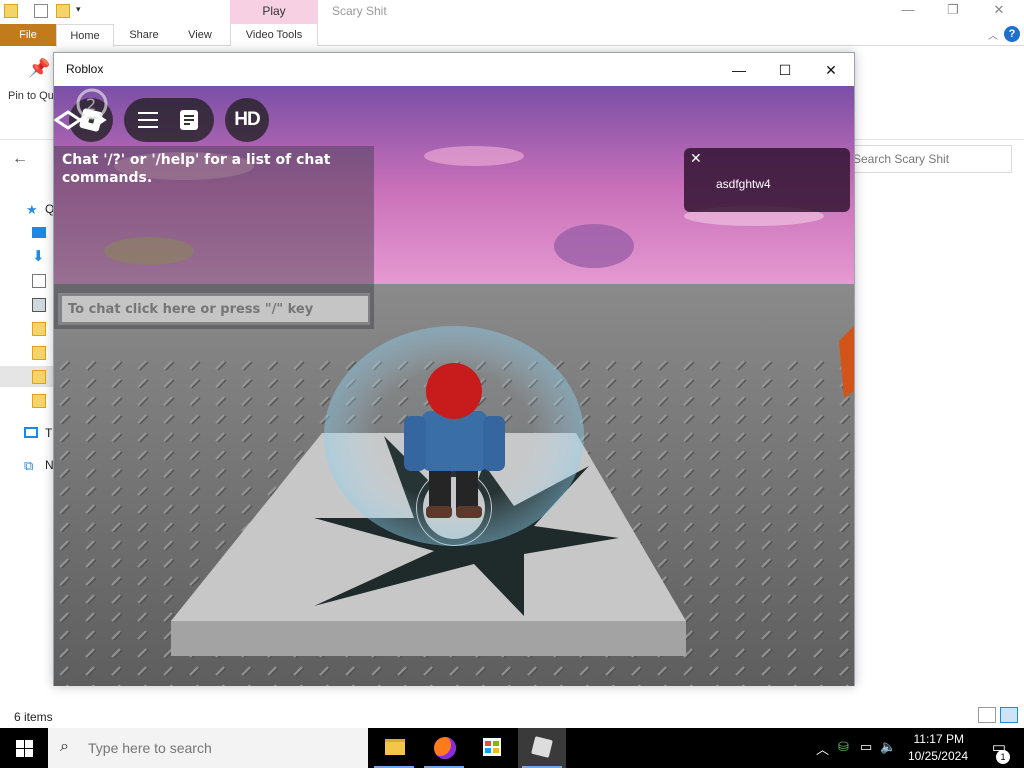  What do you see at coordinates (1003, 757) in the screenshot?
I see `notification-count-badge: 1` at bounding box center [1003, 757].